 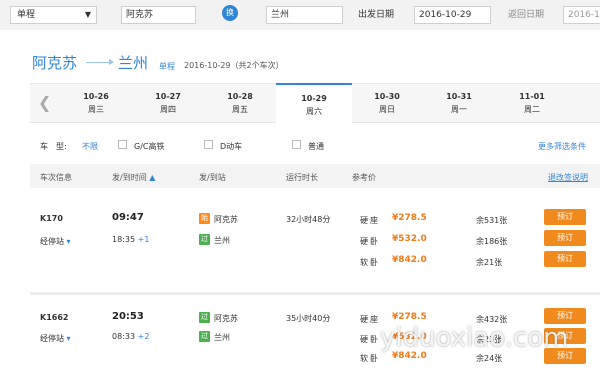 What do you see at coordinates (226, 318) in the screenshot?
I see `from-station: 阿克苏` at bounding box center [226, 318].